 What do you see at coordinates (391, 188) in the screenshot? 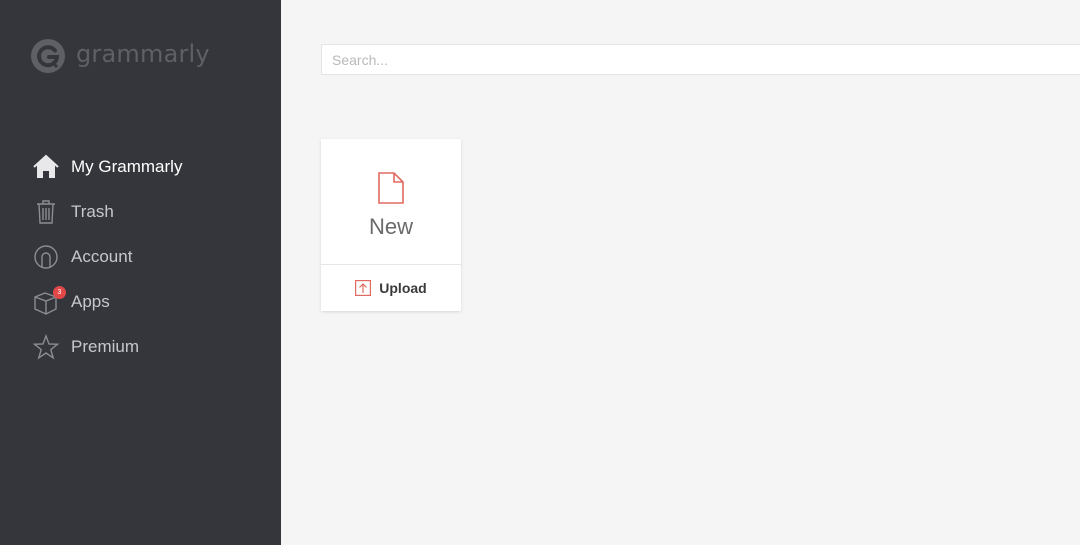
I see `new-document-icon` at bounding box center [391, 188].